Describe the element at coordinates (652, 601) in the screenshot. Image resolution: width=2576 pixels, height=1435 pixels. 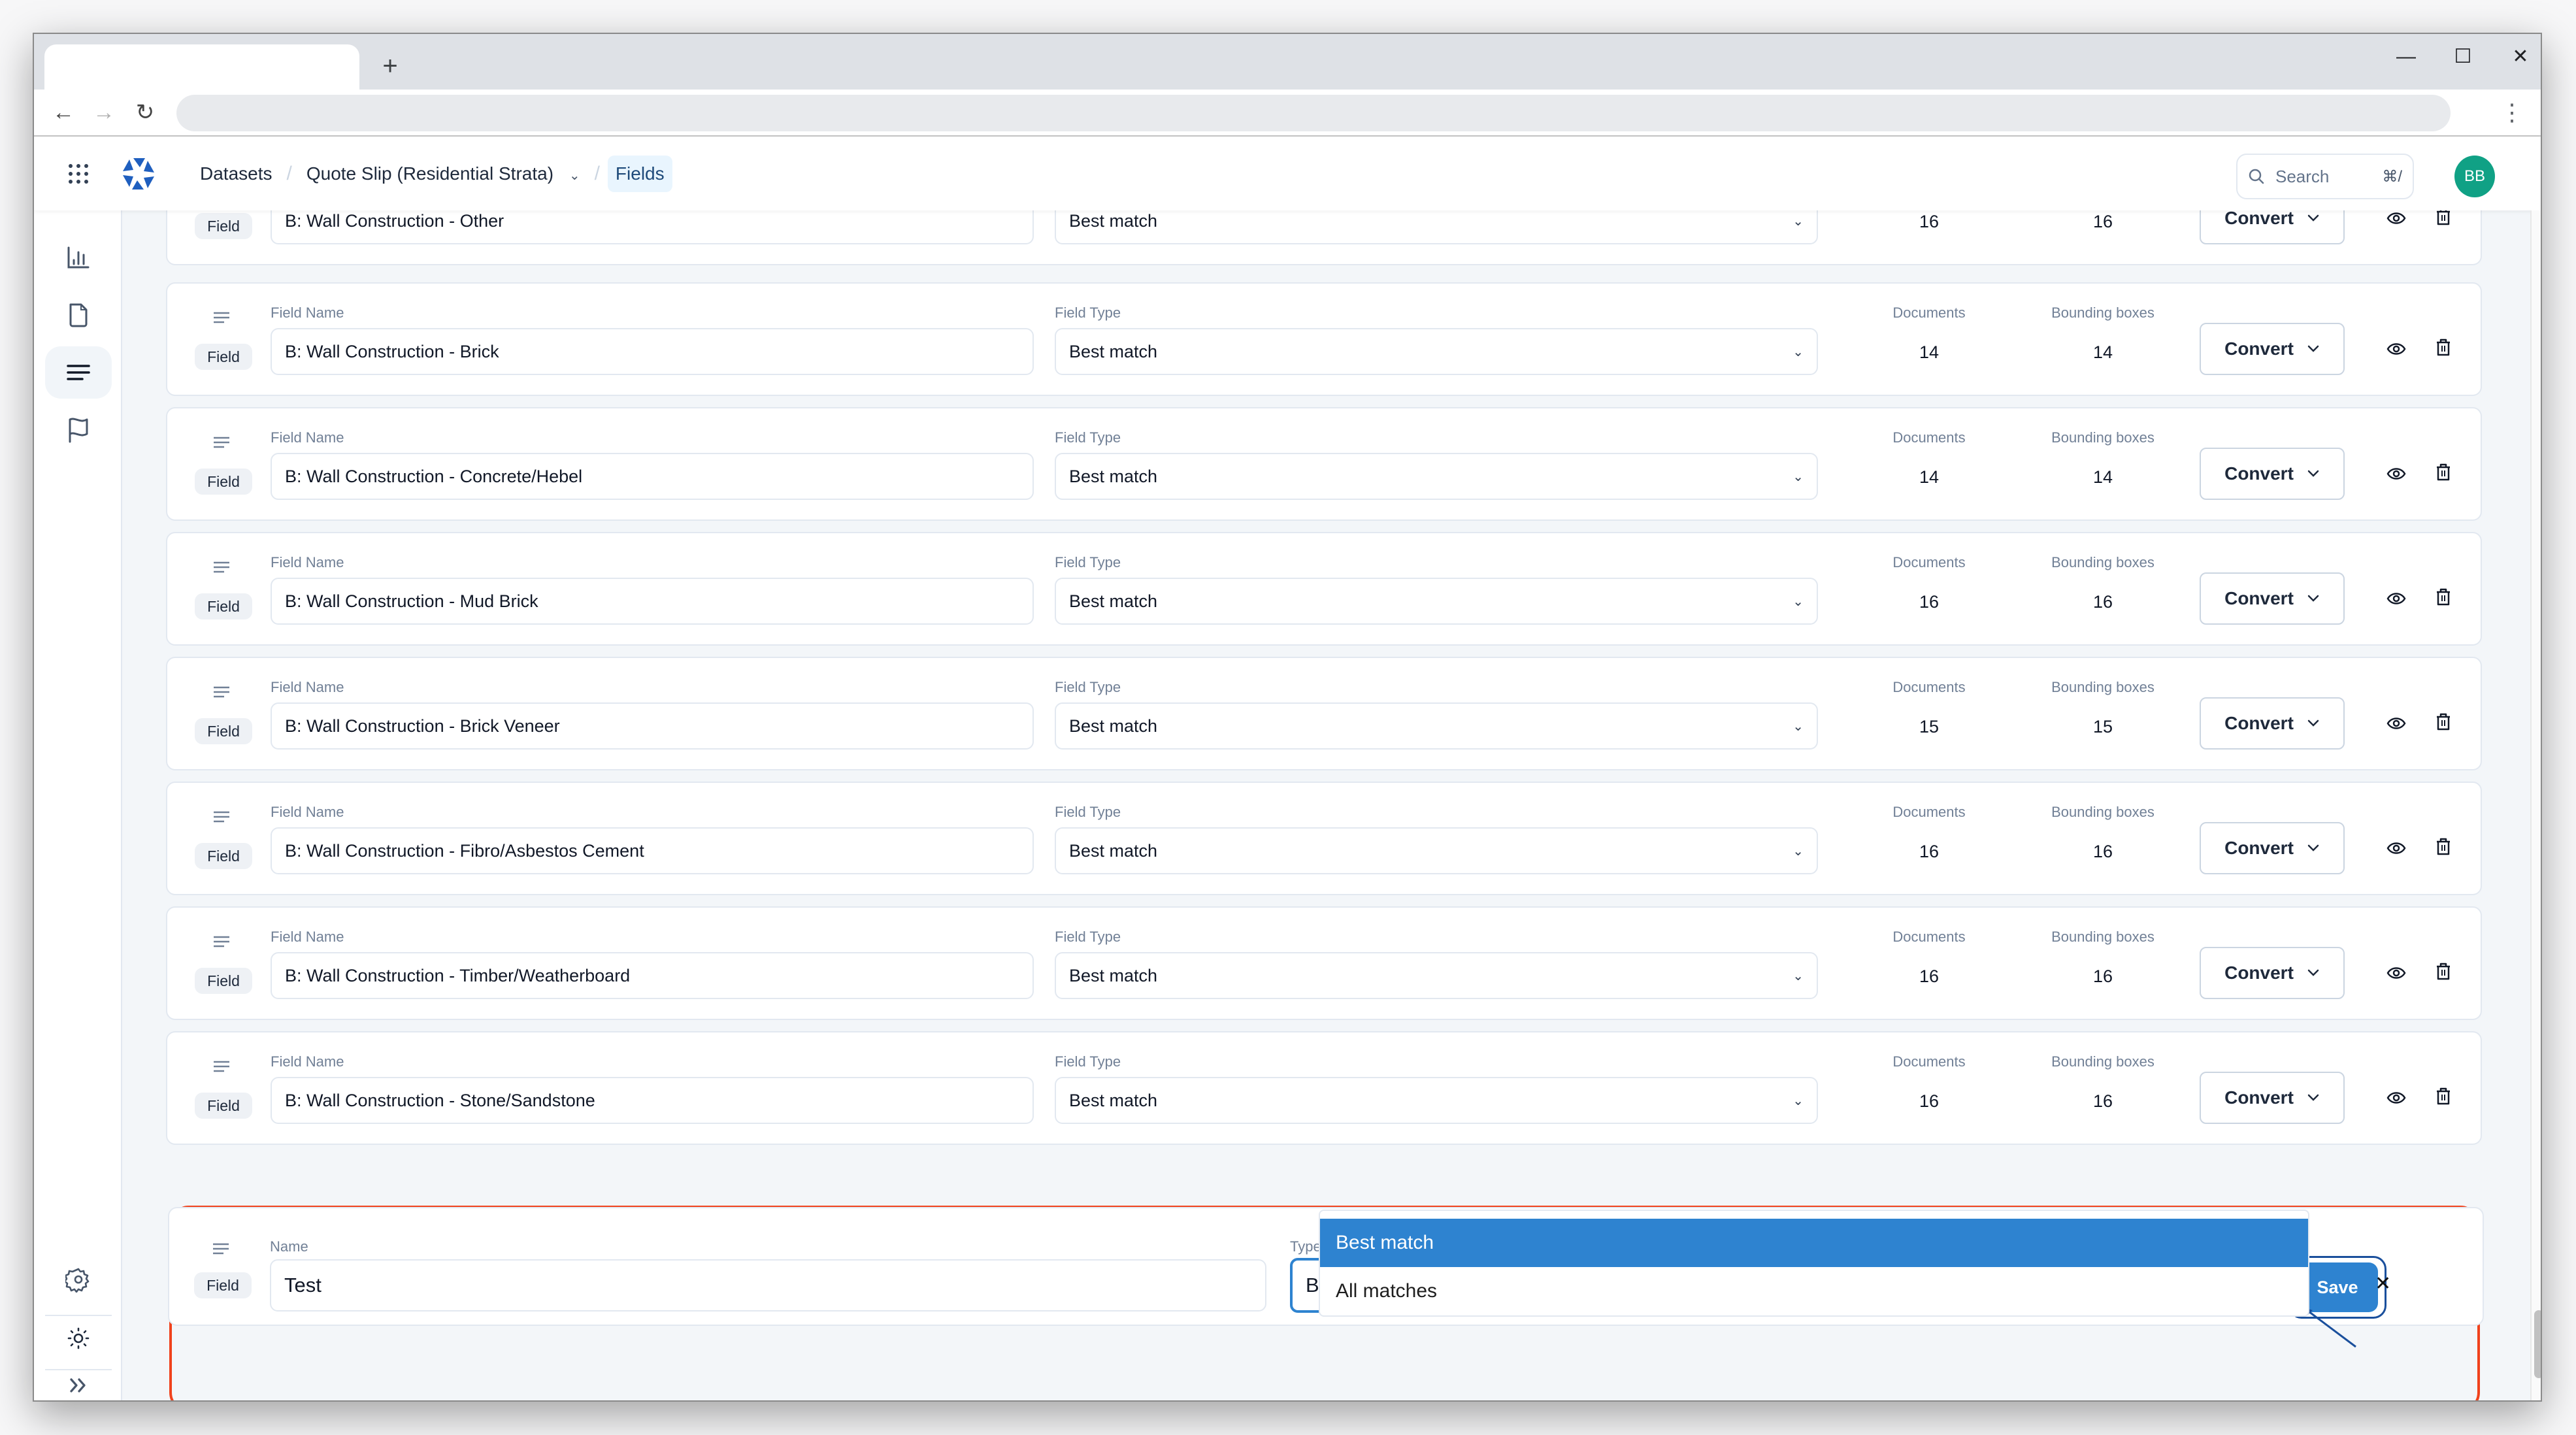
I see `field-name-input: B: Wall Construction - Mud Brick` at that location.